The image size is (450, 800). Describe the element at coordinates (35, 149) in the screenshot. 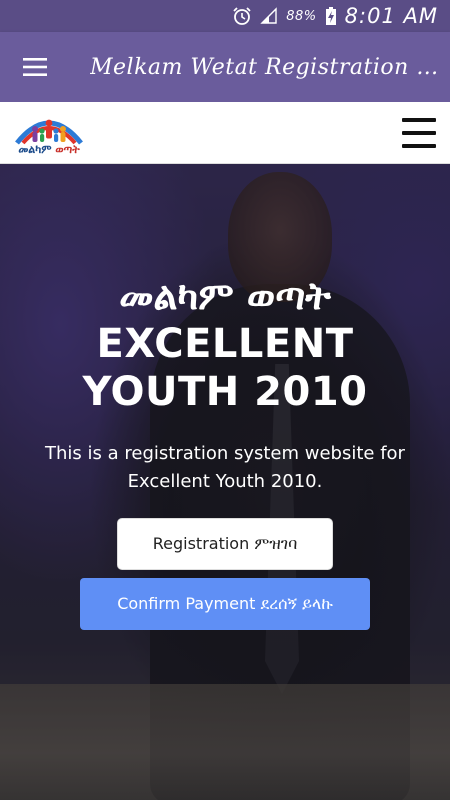

I see `logo-text-blue: መልካም` at that location.